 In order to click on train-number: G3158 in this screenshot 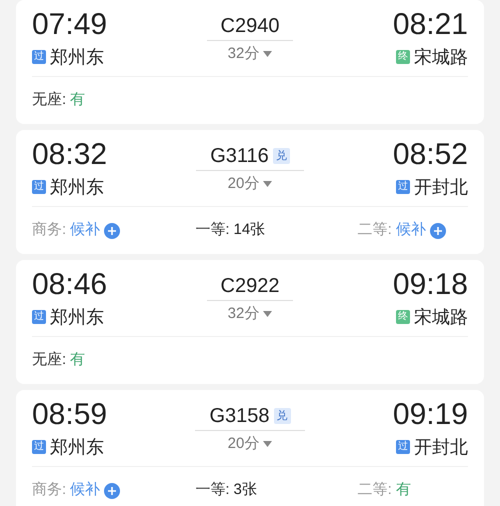, I will do `click(239, 416)`.